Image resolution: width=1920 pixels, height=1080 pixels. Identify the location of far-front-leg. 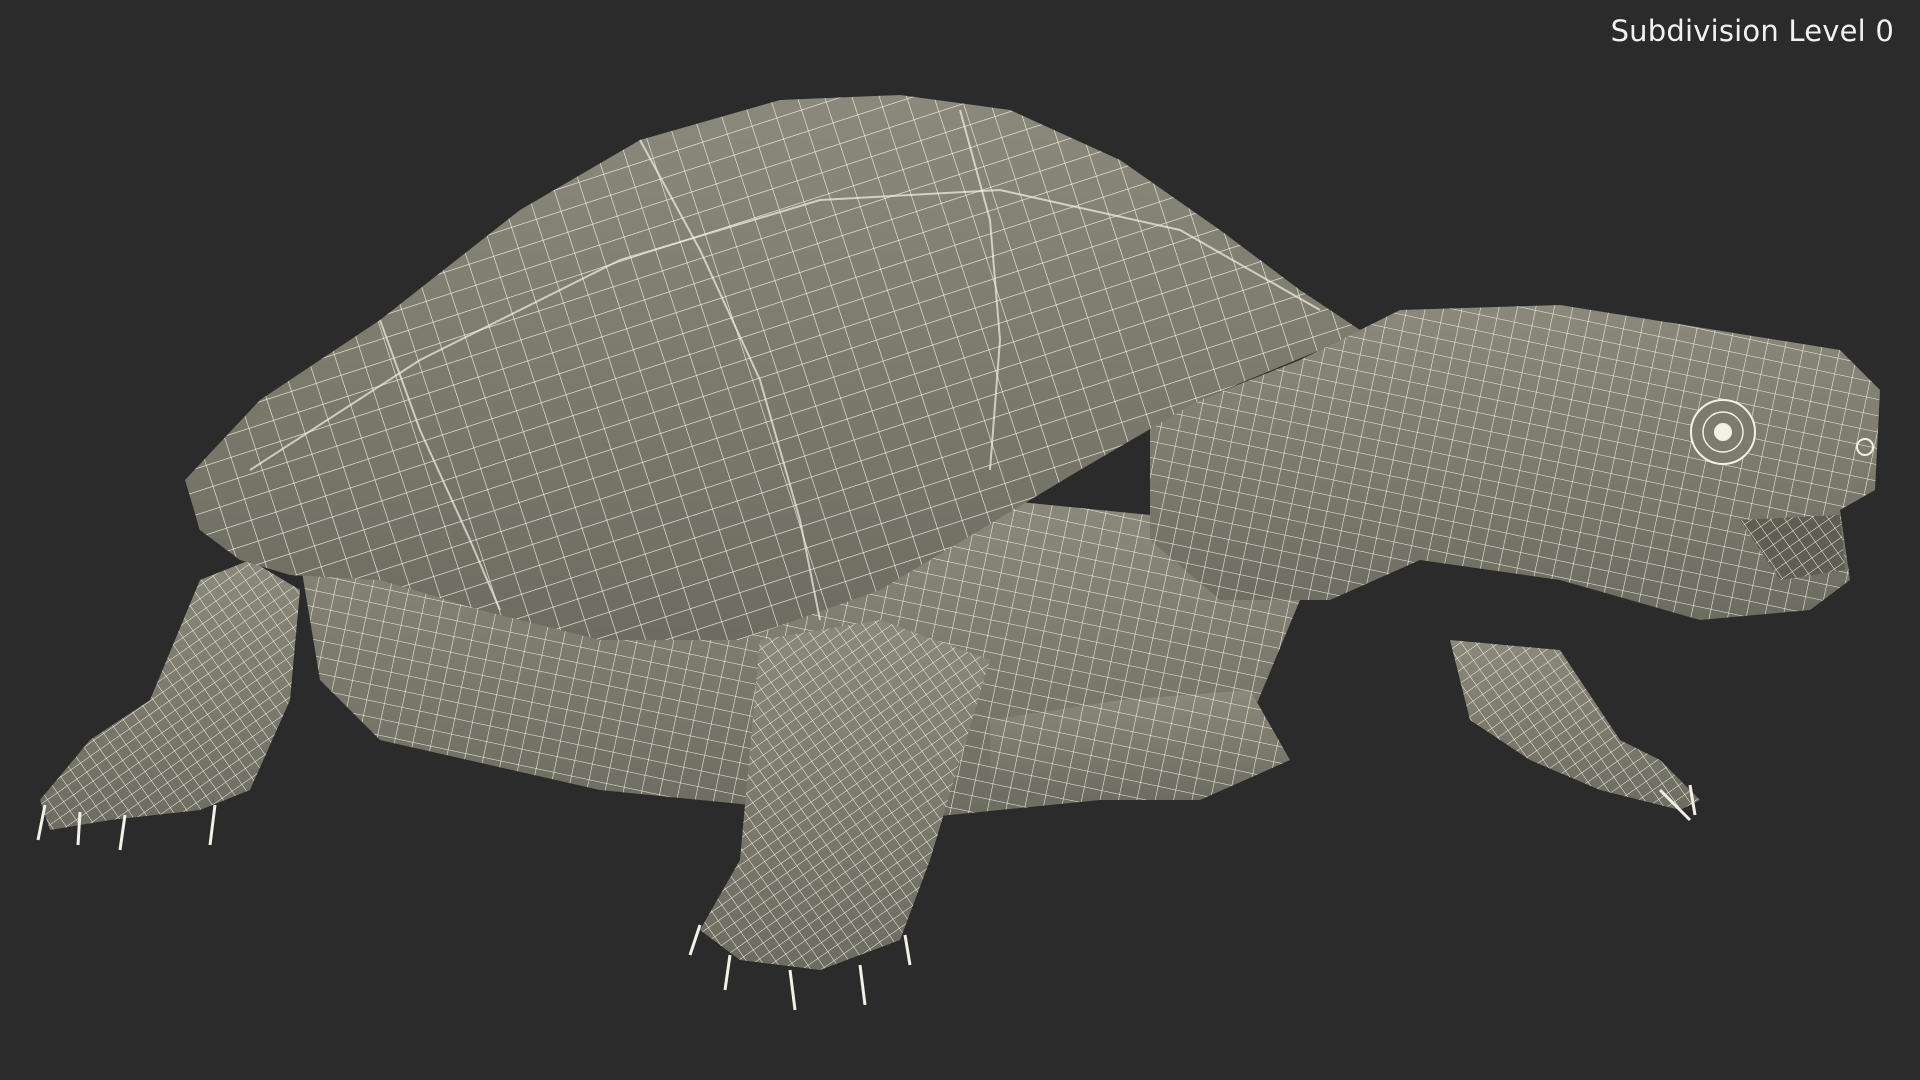
(1575, 731).